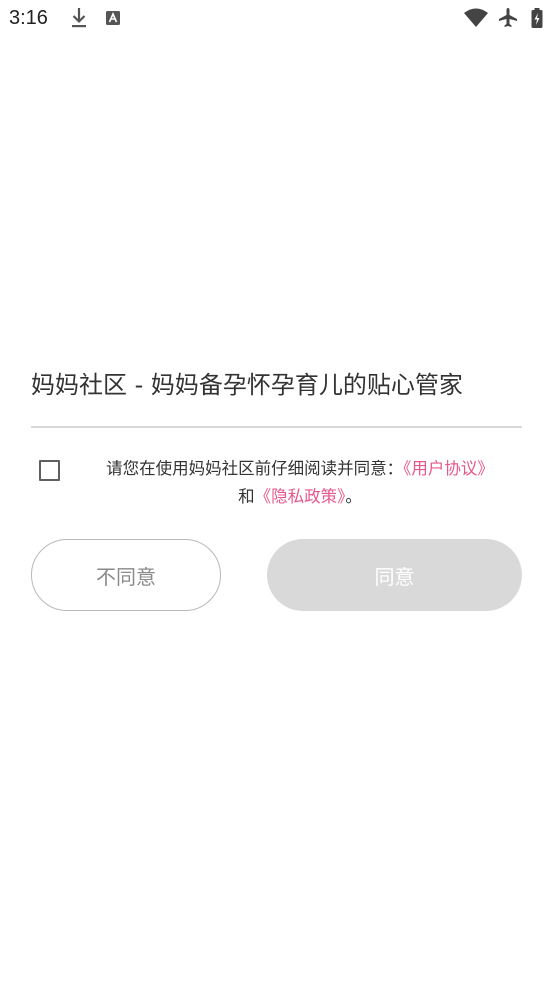 The width and height of the screenshot is (553, 983). Describe the element at coordinates (537, 18) in the screenshot. I see `battery-charging-icon` at that location.